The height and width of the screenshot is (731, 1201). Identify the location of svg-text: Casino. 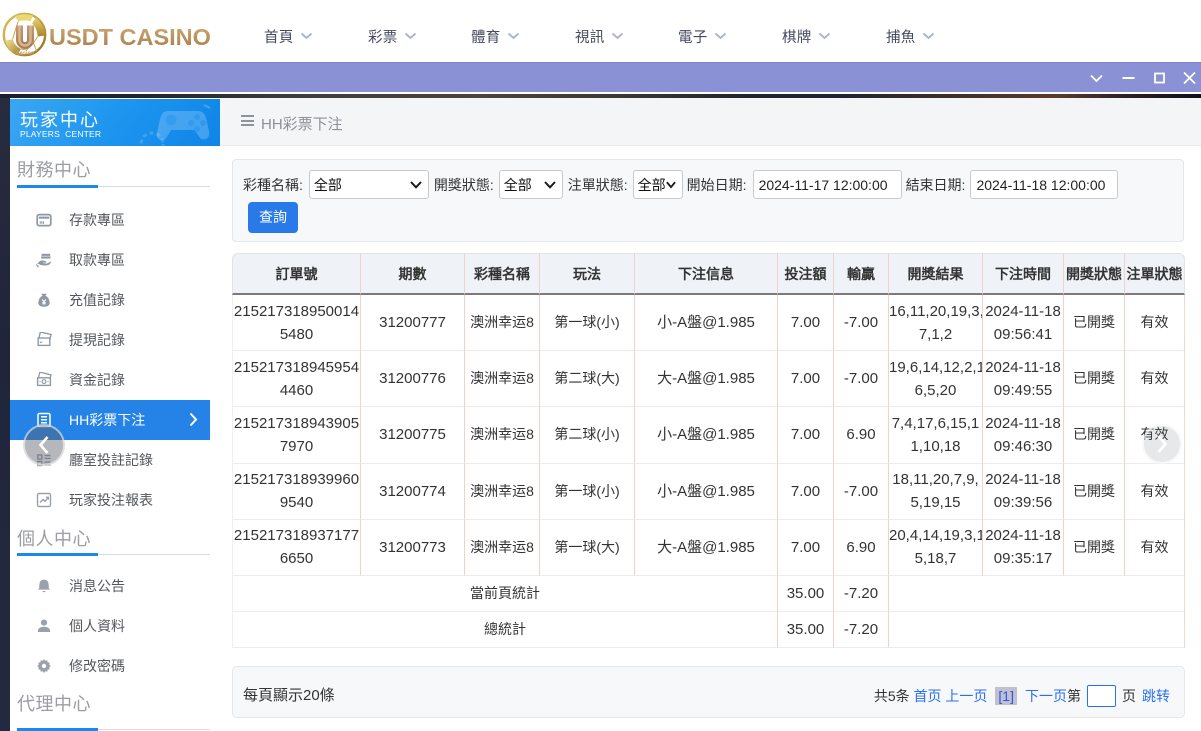
(25, 54).